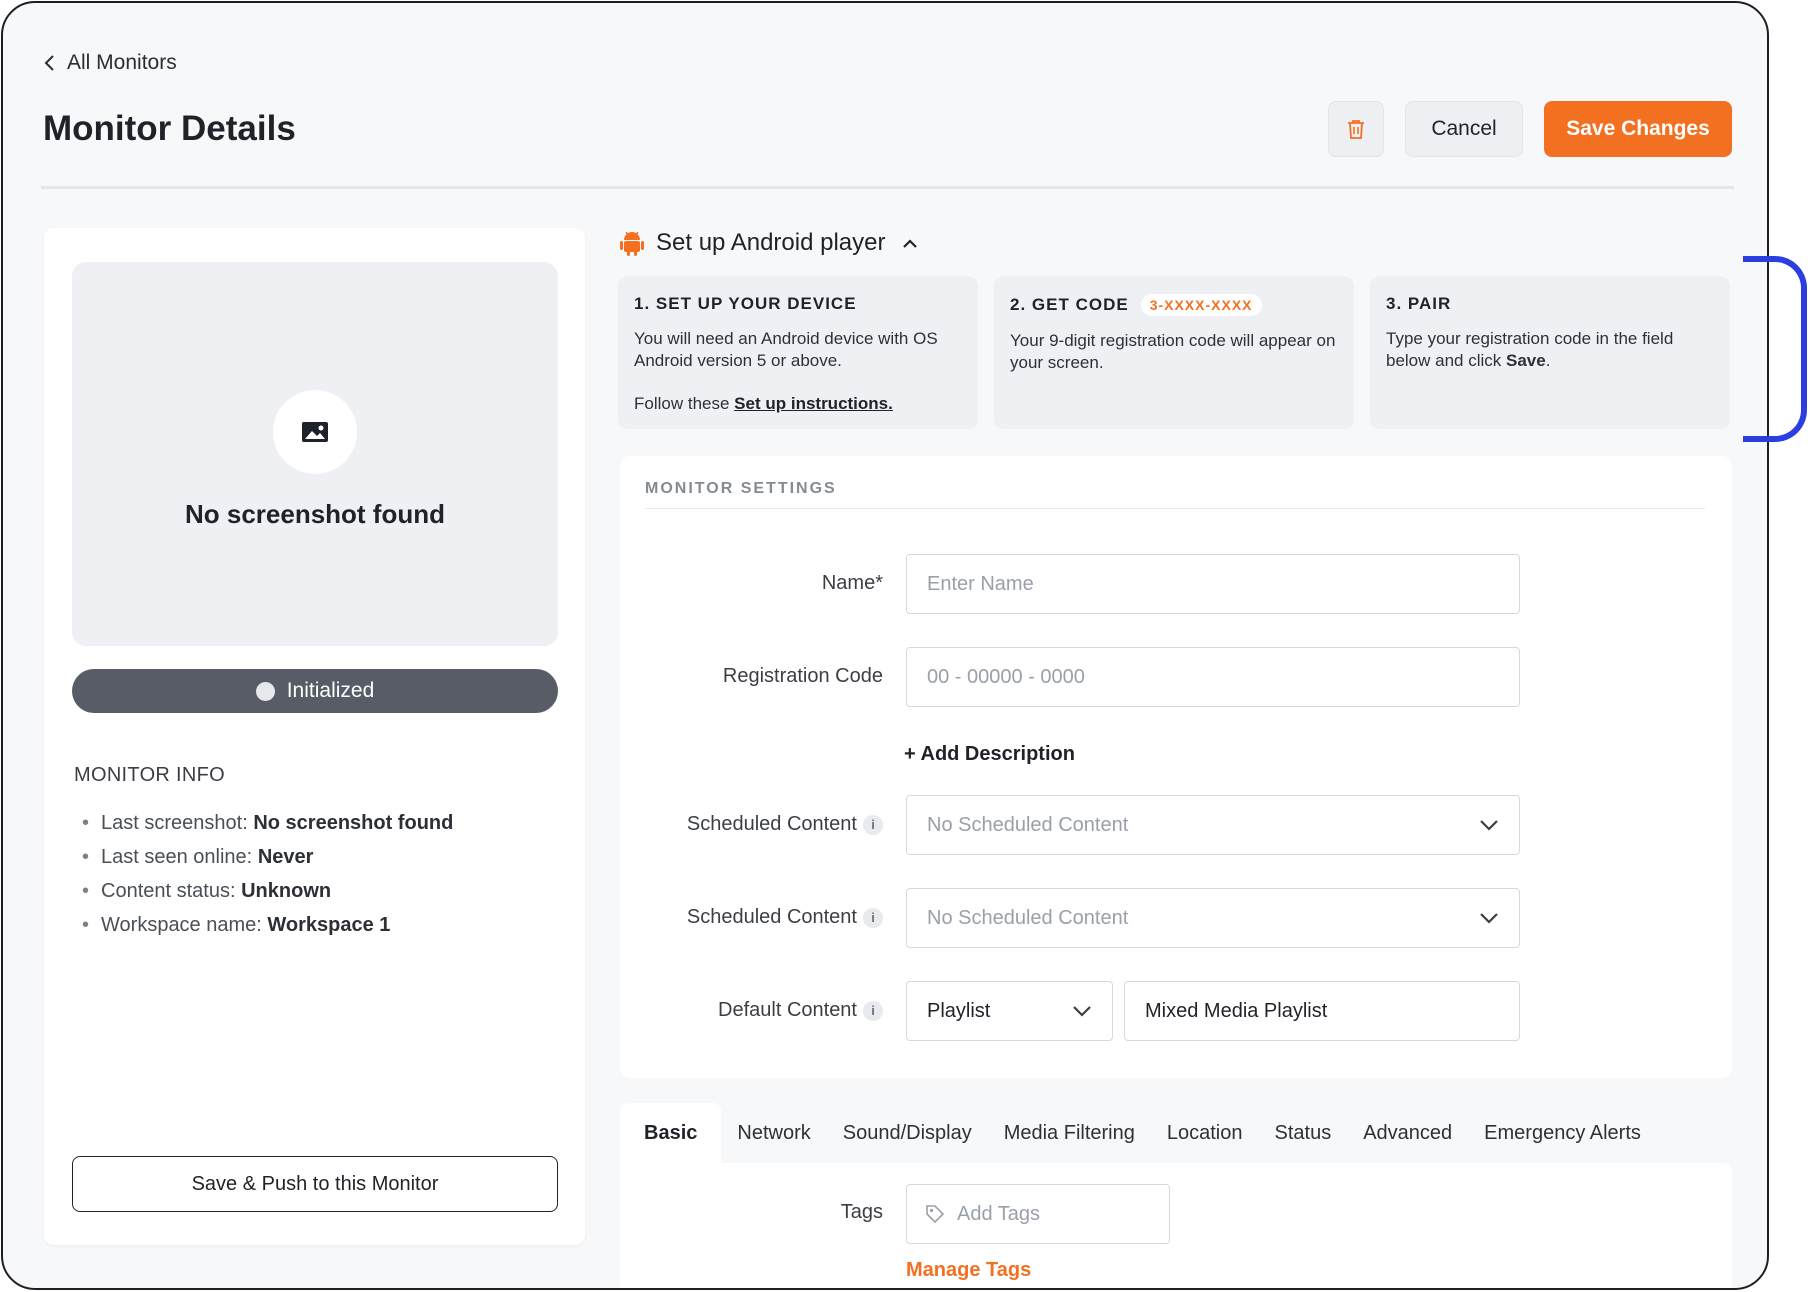 The height and width of the screenshot is (1292, 1810). What do you see at coordinates (1213, 825) in the screenshot?
I see `scheduled-content-select: No Scheduled Content` at bounding box center [1213, 825].